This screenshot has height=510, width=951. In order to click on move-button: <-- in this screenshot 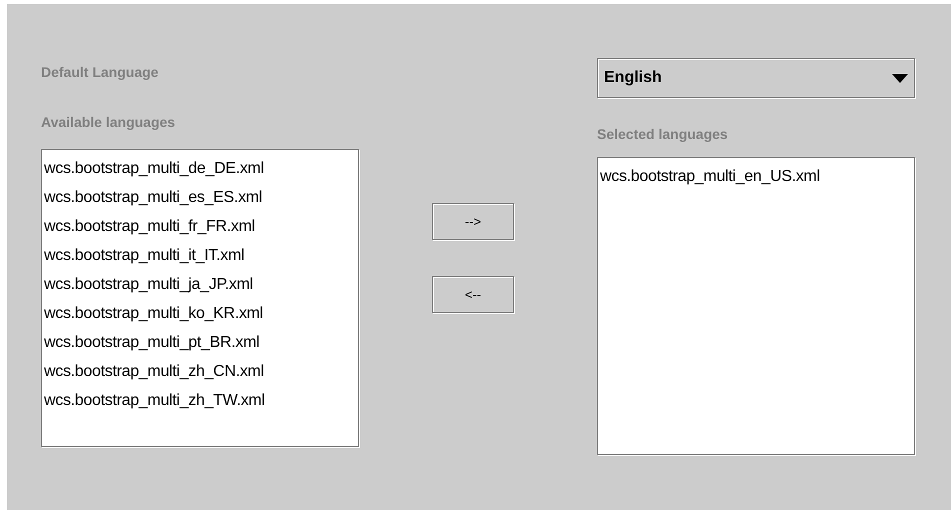, I will do `click(473, 294)`.